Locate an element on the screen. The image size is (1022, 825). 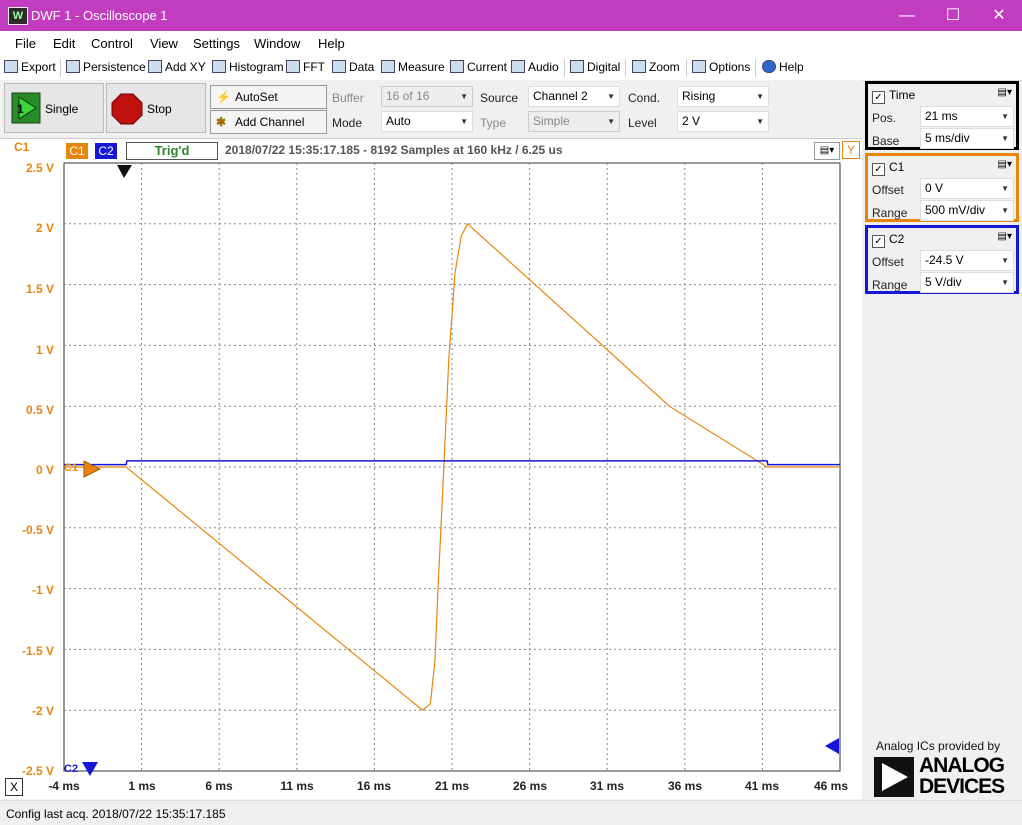
menu-settings: Settings is located at coordinates (216, 43).